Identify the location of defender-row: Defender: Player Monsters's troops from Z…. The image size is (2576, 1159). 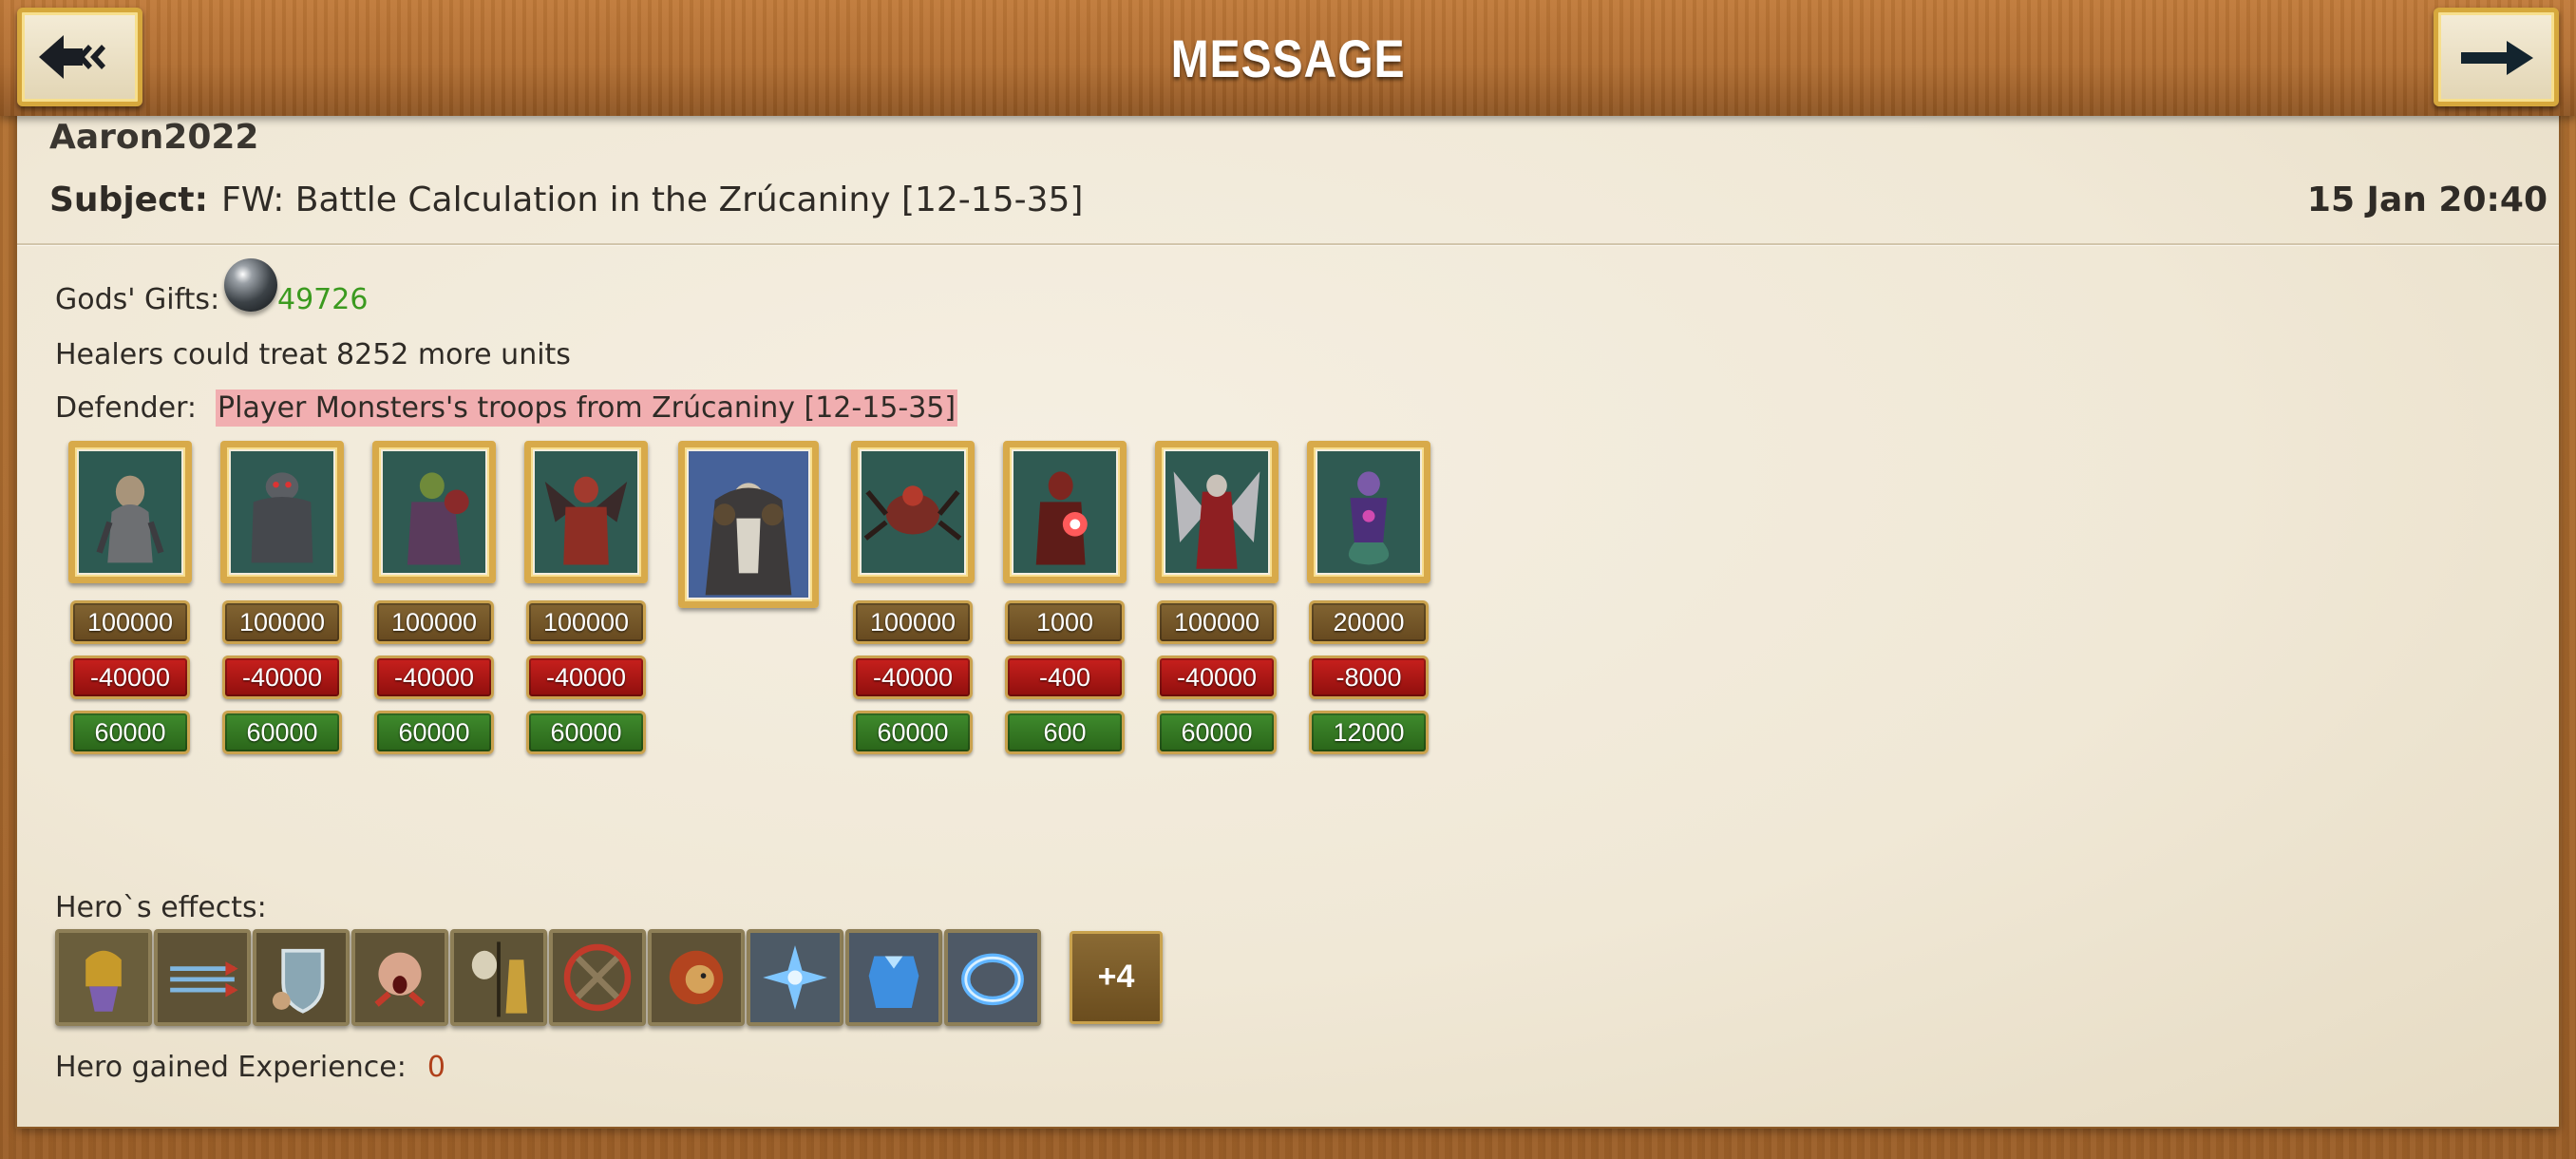
(507, 408).